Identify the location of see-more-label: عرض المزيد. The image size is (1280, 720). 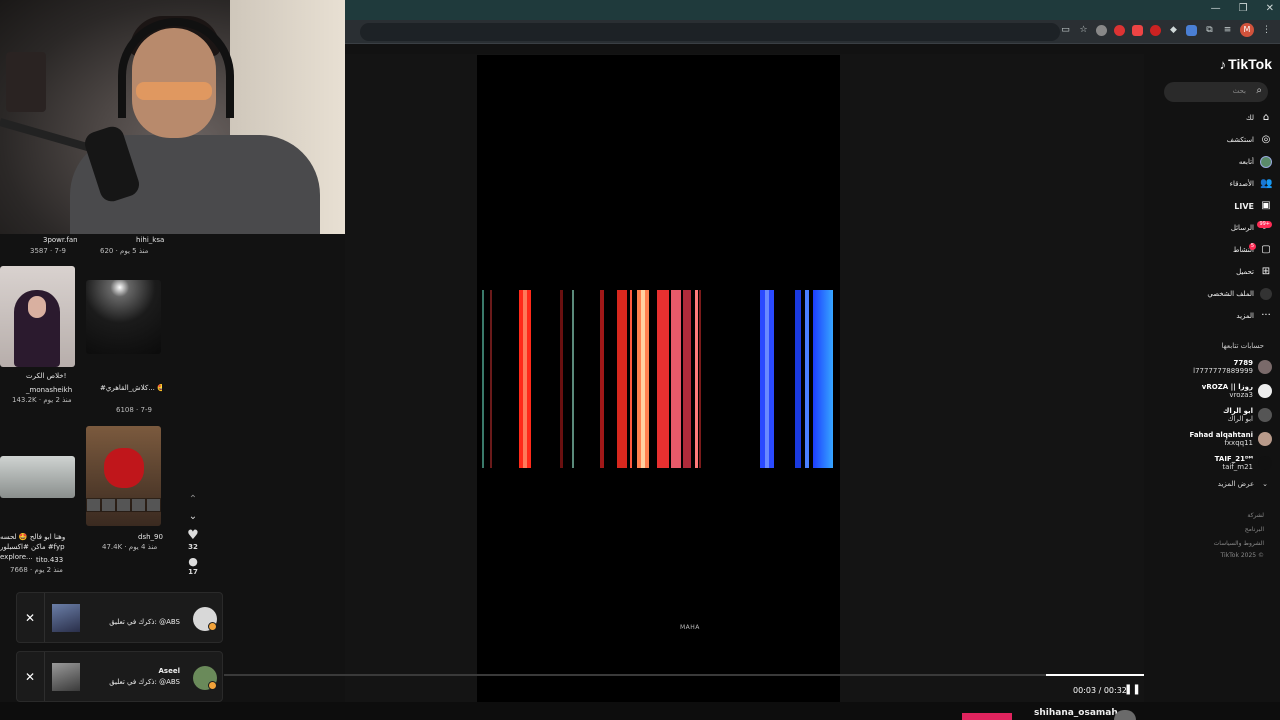
(1236, 484).